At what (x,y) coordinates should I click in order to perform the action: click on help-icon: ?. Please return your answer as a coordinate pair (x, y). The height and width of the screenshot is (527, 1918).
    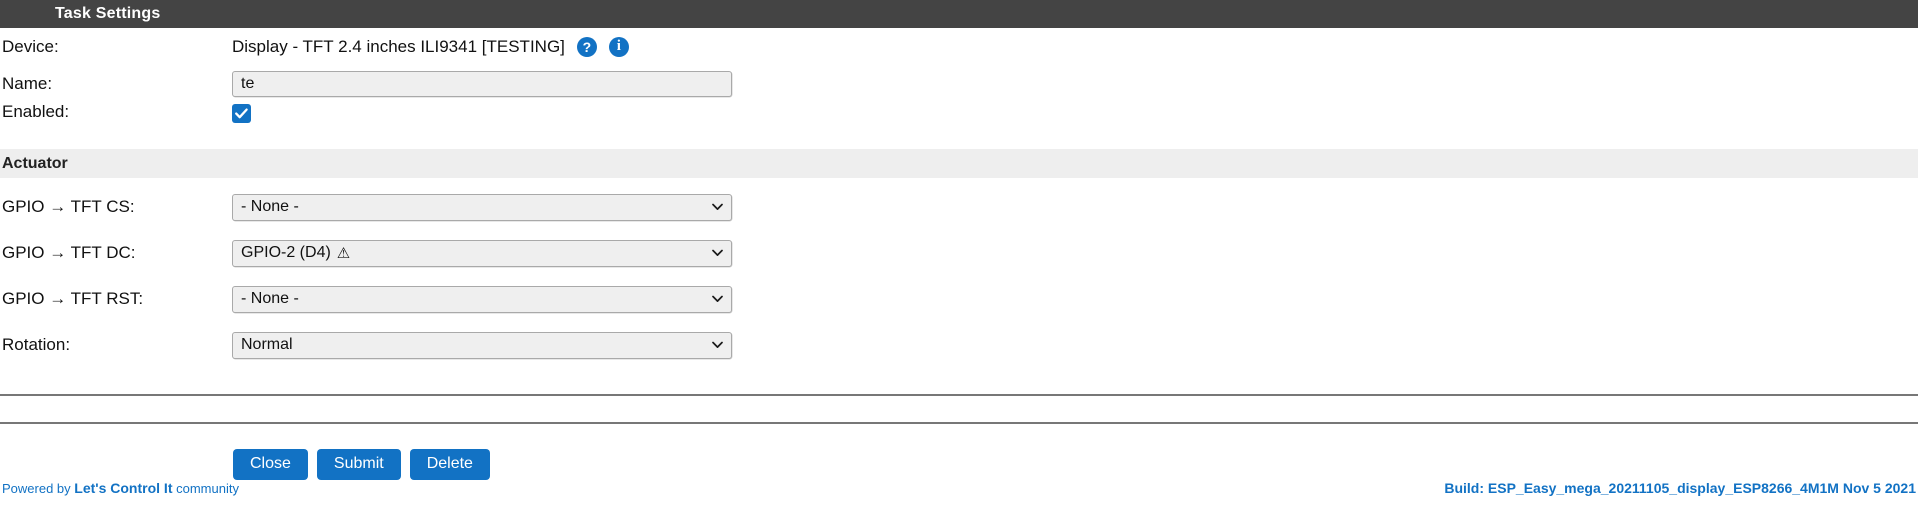
    Looking at the image, I should click on (586, 46).